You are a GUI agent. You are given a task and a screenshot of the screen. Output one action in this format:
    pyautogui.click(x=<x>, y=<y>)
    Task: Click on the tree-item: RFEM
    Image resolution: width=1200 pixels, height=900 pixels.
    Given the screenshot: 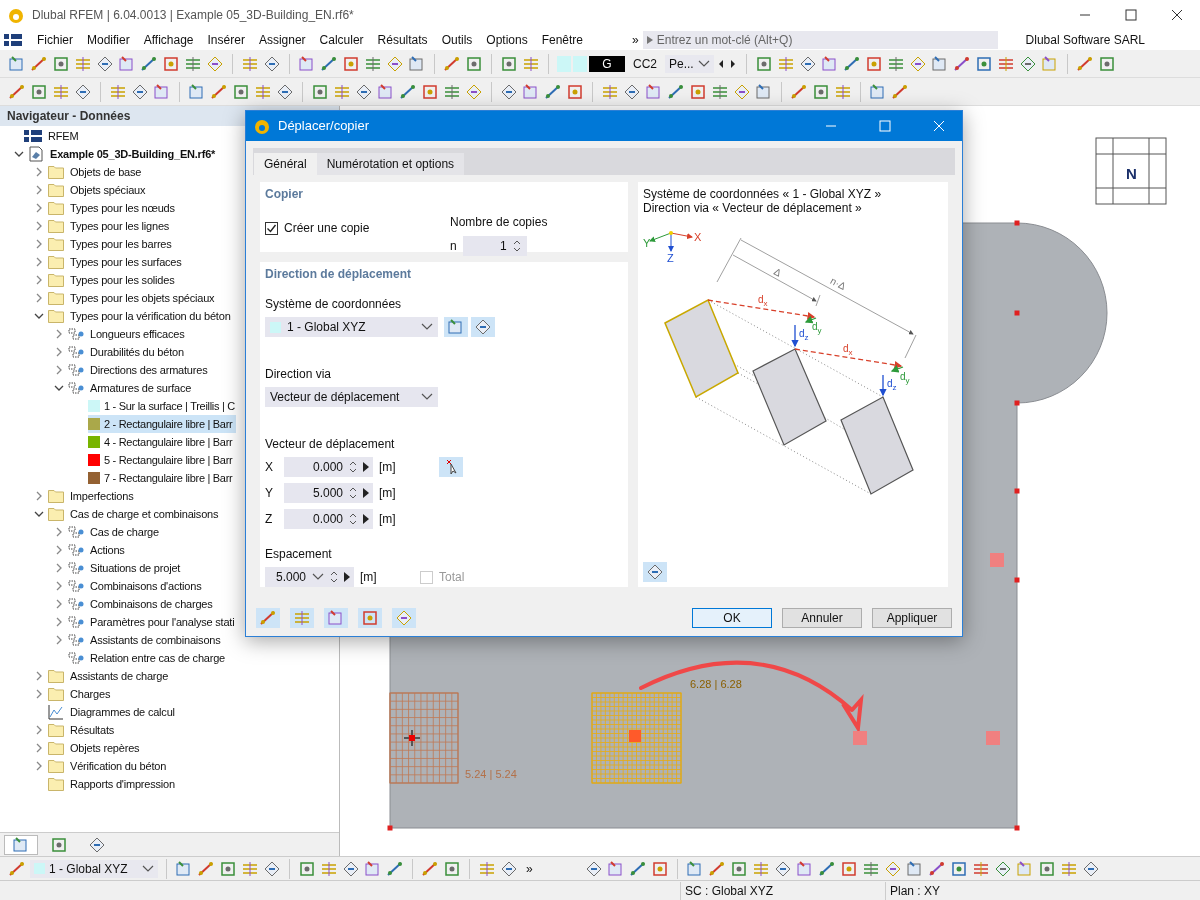 What is the action you would take?
    pyautogui.click(x=63, y=136)
    